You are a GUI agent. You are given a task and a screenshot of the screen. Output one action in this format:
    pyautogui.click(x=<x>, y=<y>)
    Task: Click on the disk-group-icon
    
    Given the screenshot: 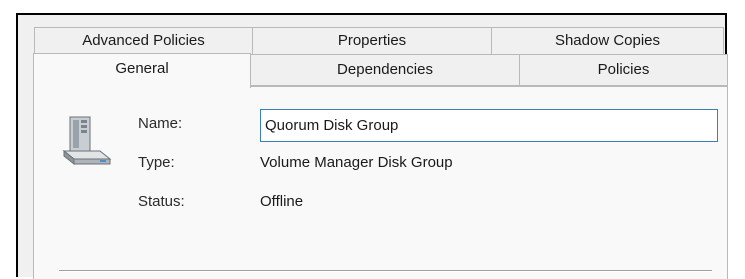 What is the action you would take?
    pyautogui.click(x=87, y=141)
    